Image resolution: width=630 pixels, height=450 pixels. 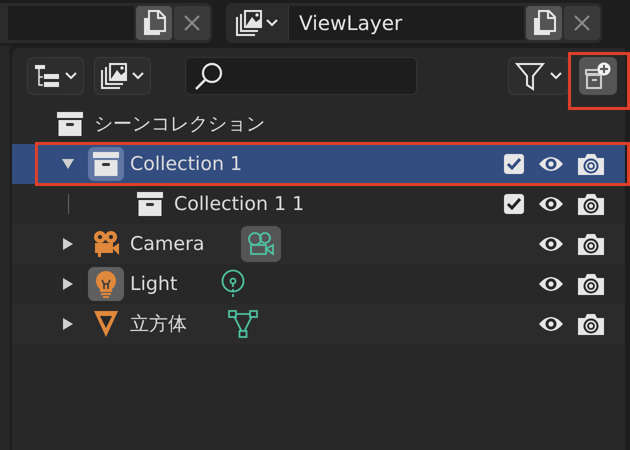 What do you see at coordinates (301, 76) in the screenshot?
I see `search-field` at bounding box center [301, 76].